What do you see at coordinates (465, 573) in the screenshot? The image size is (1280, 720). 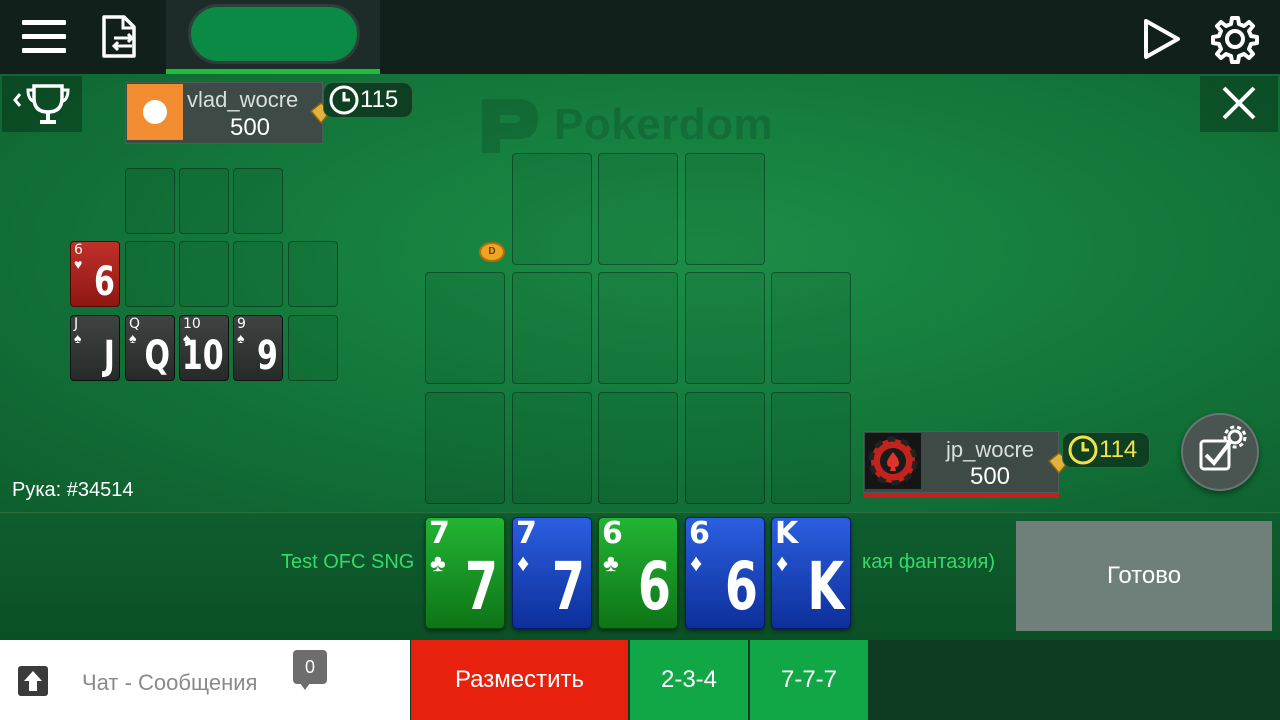 I see `hand-card: 7 ♣ 7` at bounding box center [465, 573].